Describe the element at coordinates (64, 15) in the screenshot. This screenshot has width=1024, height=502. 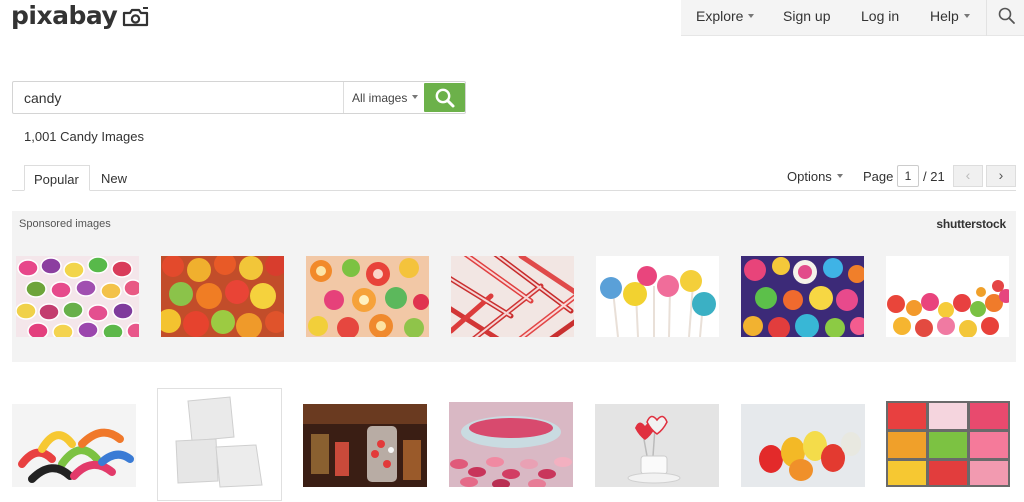
I see `logo-text: pixabay` at that location.